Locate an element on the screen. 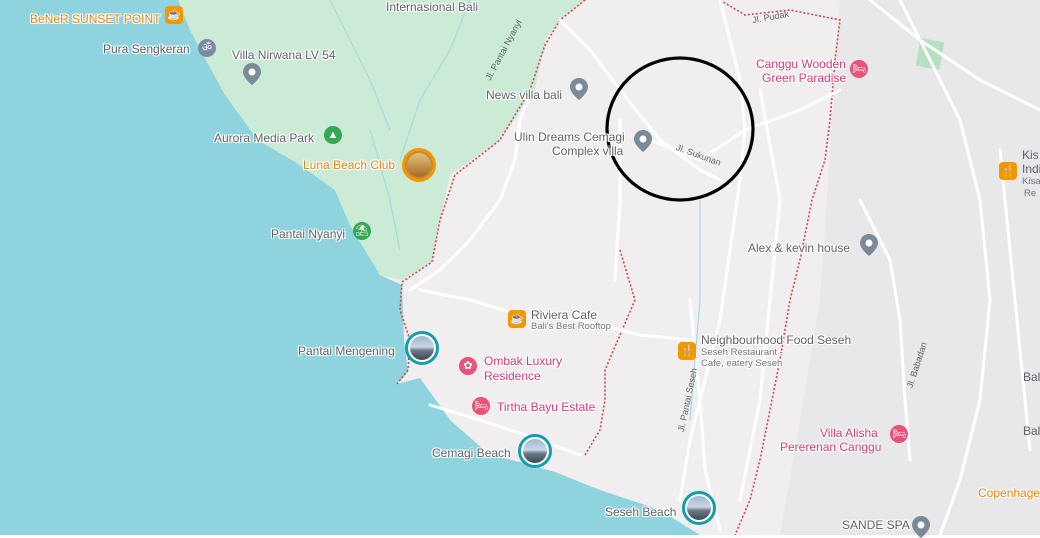  place-ombak-luxury-line2: Residence is located at coordinates (512, 376).